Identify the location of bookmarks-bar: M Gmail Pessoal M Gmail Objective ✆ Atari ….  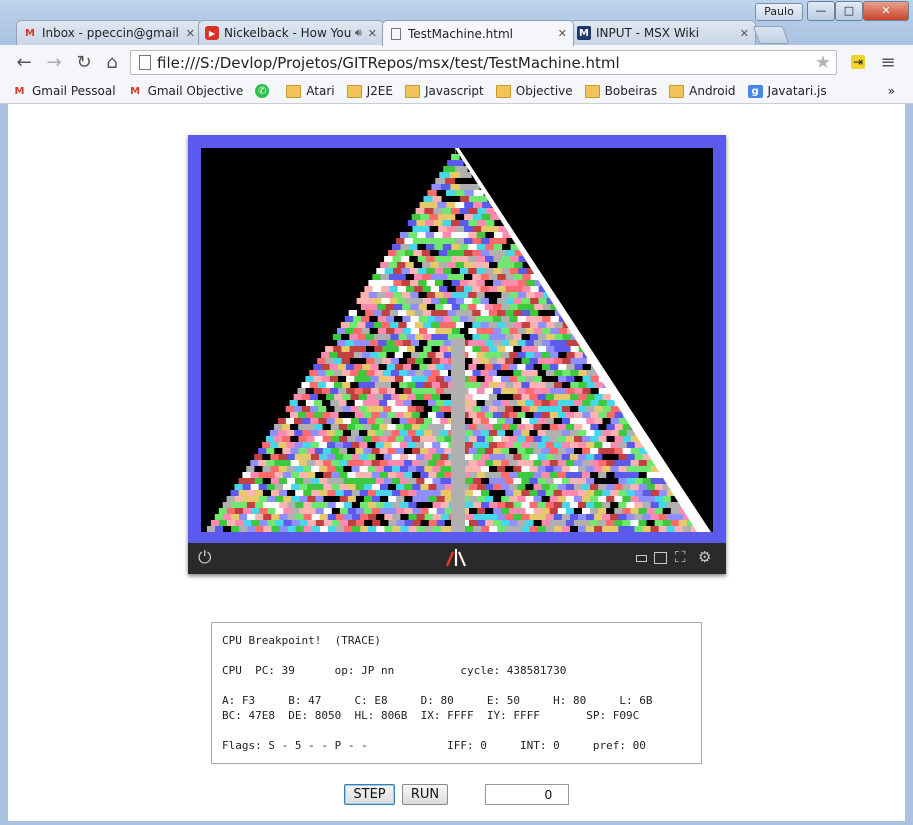
(456, 91).